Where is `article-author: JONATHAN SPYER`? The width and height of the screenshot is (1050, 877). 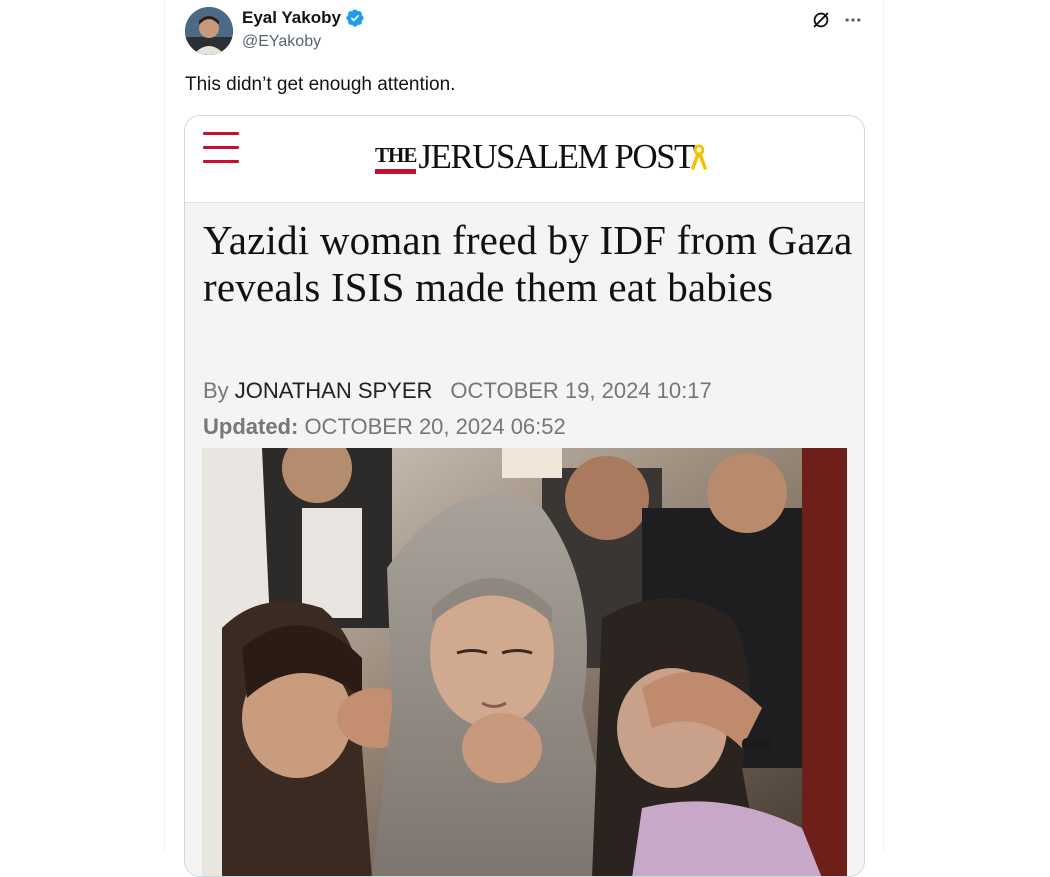
article-author: JONATHAN SPYER is located at coordinates (333, 390).